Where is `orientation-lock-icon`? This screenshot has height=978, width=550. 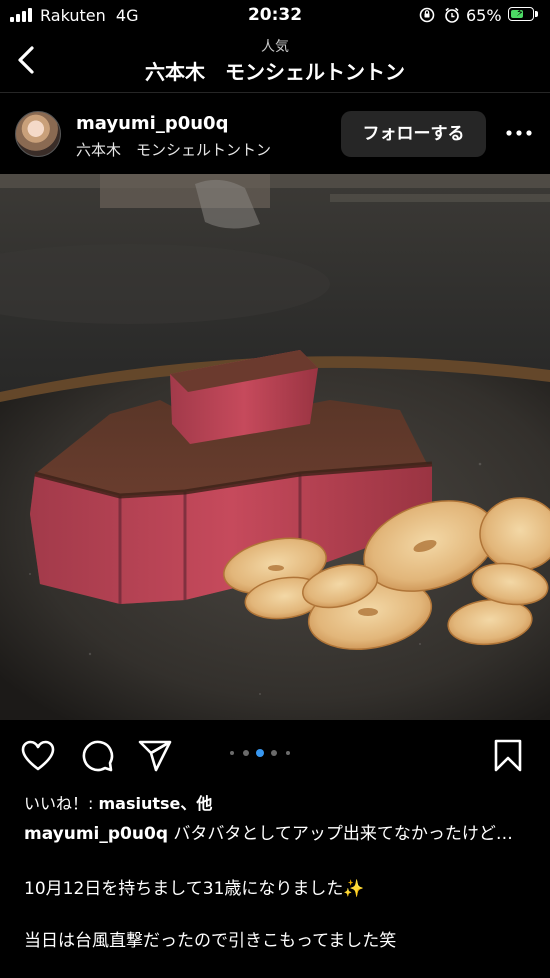 orientation-lock-icon is located at coordinates (439, 15).